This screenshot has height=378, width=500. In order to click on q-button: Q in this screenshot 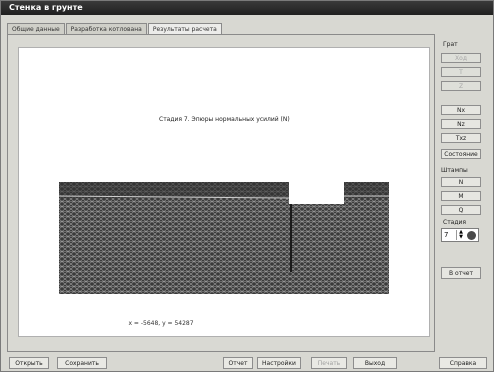, I will do `click(461, 210)`.